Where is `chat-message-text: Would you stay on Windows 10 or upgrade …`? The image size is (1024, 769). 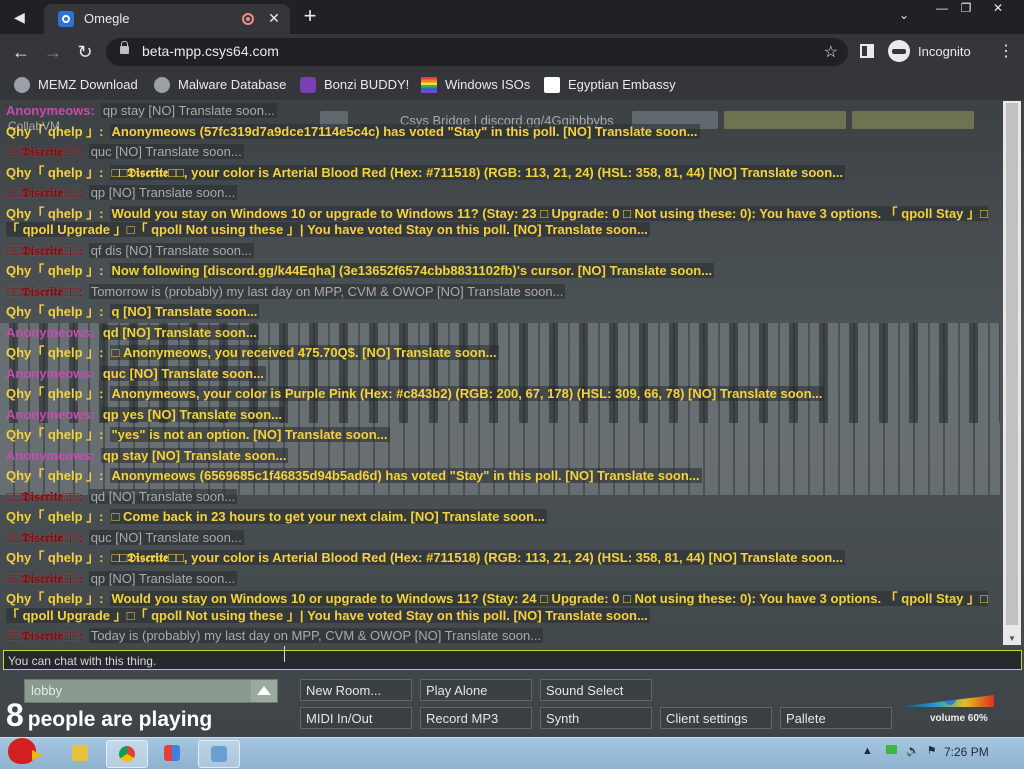
chat-message-text: Would you stay on Windows 10 or upgrade … is located at coordinates (497, 221).